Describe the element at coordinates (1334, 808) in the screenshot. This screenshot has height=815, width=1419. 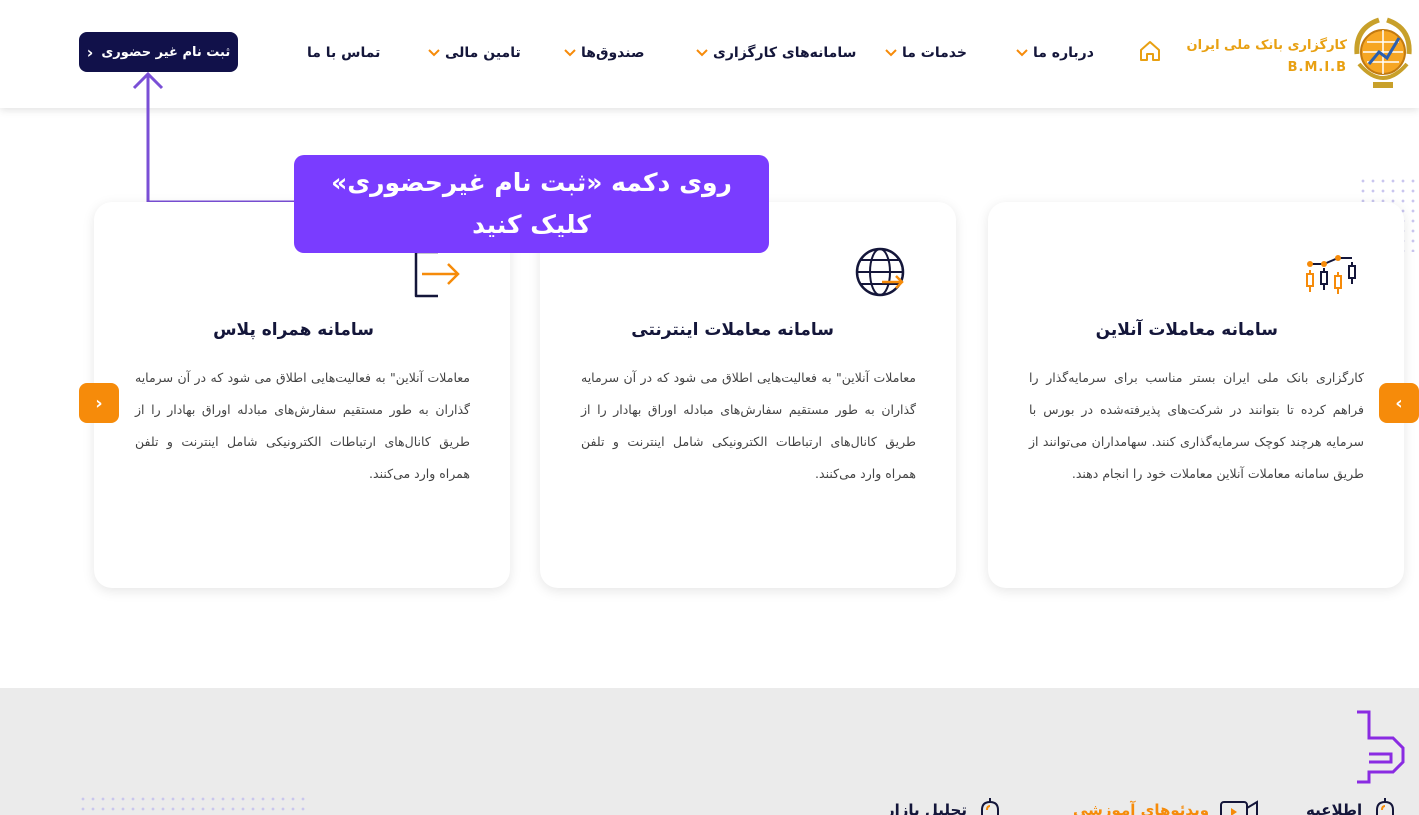
I see `footer-item-label: اطلاعیه` at that location.